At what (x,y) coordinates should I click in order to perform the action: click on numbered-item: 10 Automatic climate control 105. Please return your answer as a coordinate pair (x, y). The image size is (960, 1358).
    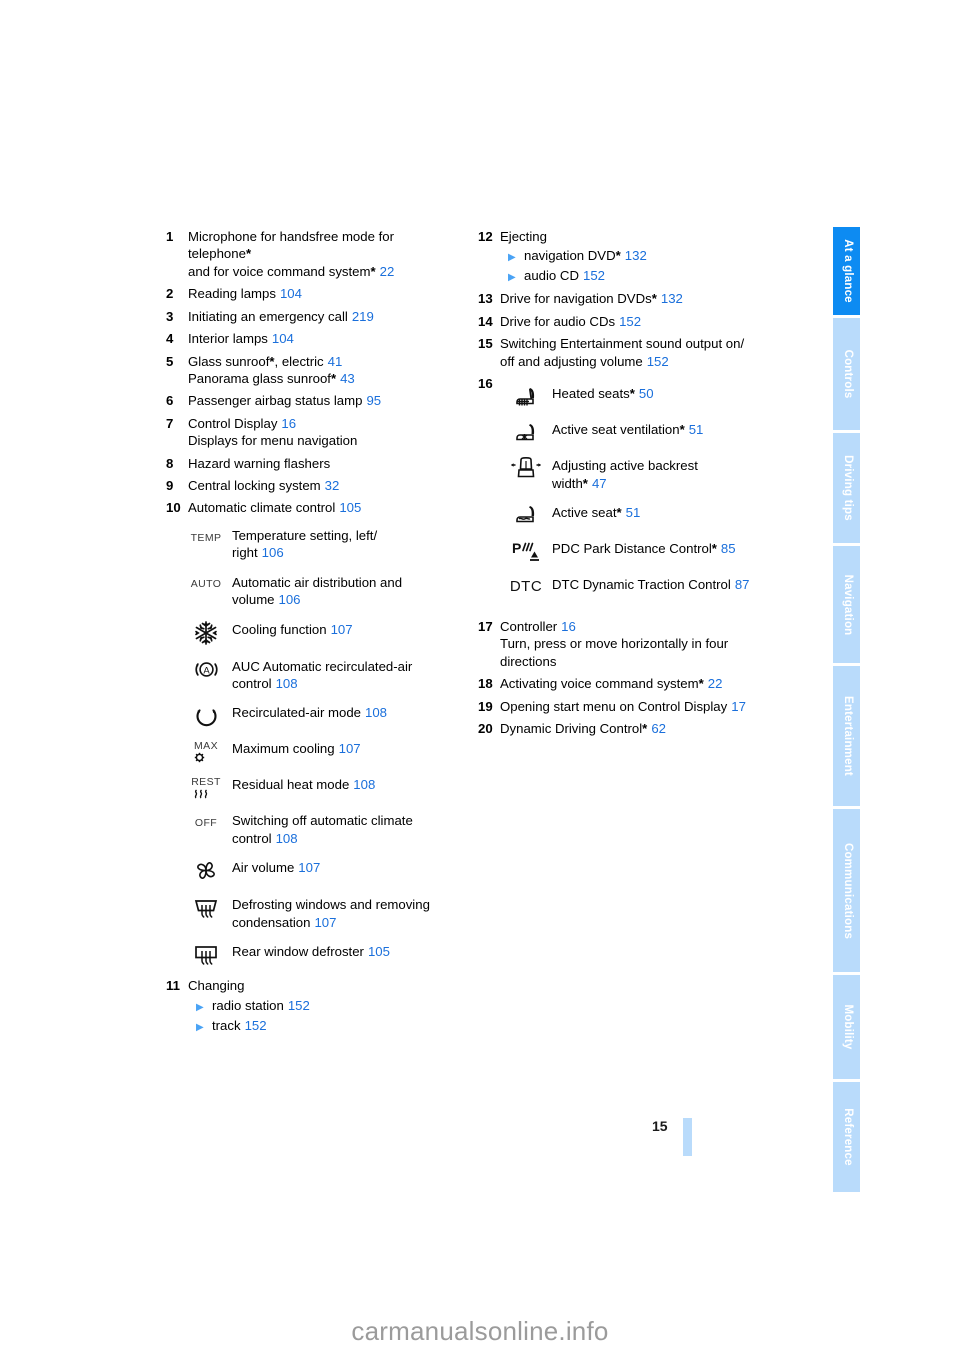
    Looking at the image, I should click on (314, 507).